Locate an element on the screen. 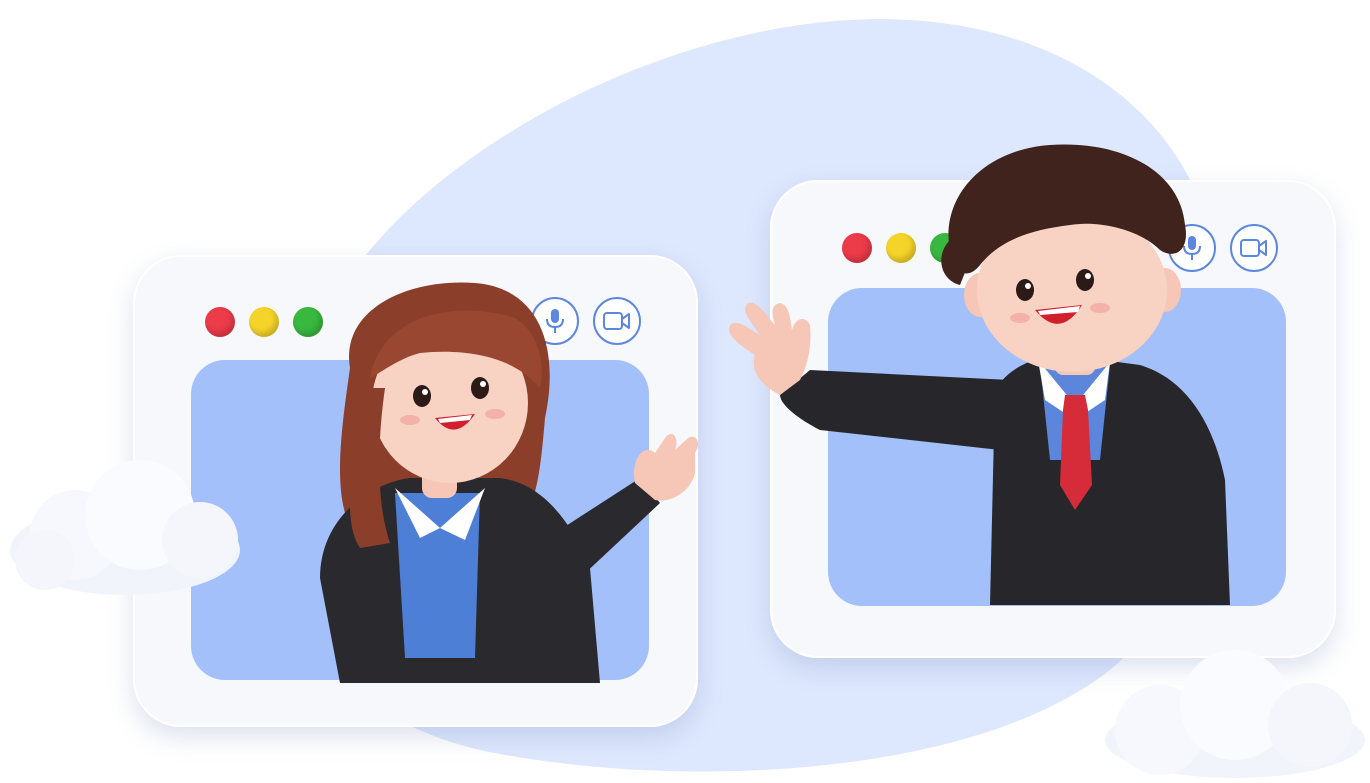  close-button is located at coordinates (220, 322).